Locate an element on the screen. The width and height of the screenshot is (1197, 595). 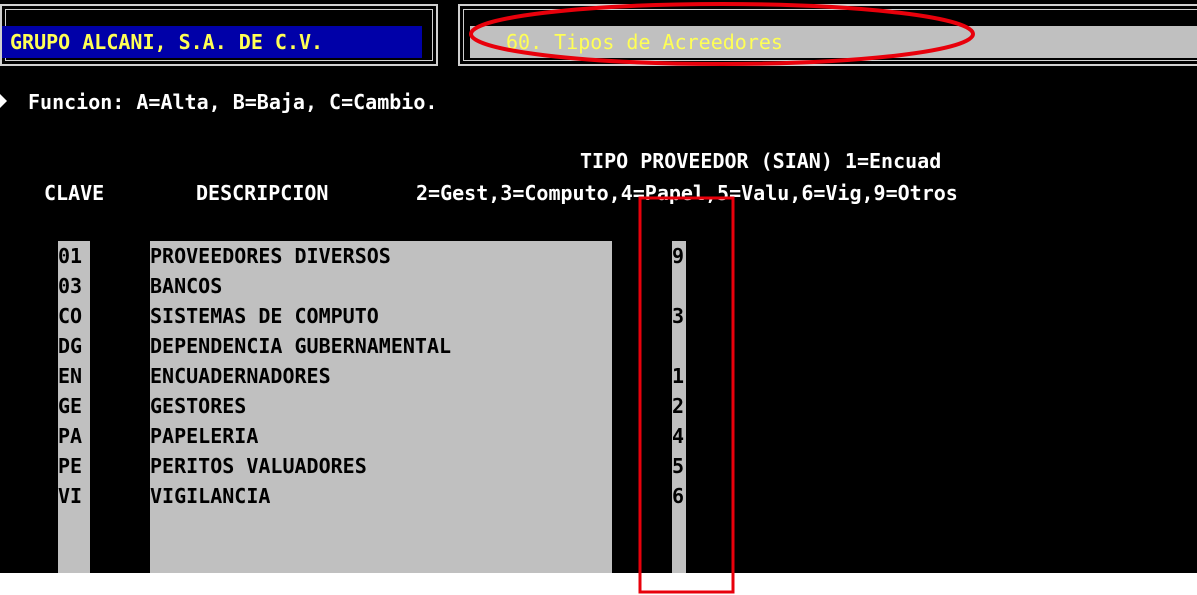
tipo-header-line1: TIPO PROVEEDOR (SIAN) 1=Encuad is located at coordinates (761, 161).